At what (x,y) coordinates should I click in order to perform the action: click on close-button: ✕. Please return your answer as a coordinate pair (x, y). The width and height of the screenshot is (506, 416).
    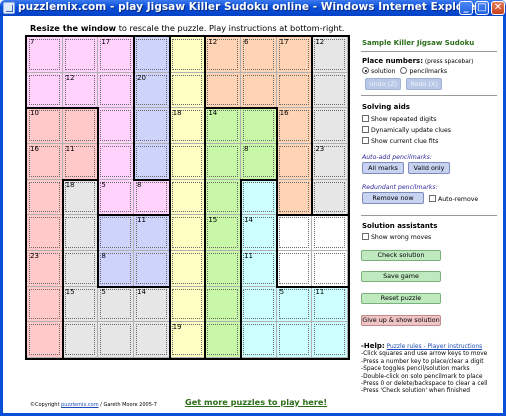
    Looking at the image, I should click on (498, 8).